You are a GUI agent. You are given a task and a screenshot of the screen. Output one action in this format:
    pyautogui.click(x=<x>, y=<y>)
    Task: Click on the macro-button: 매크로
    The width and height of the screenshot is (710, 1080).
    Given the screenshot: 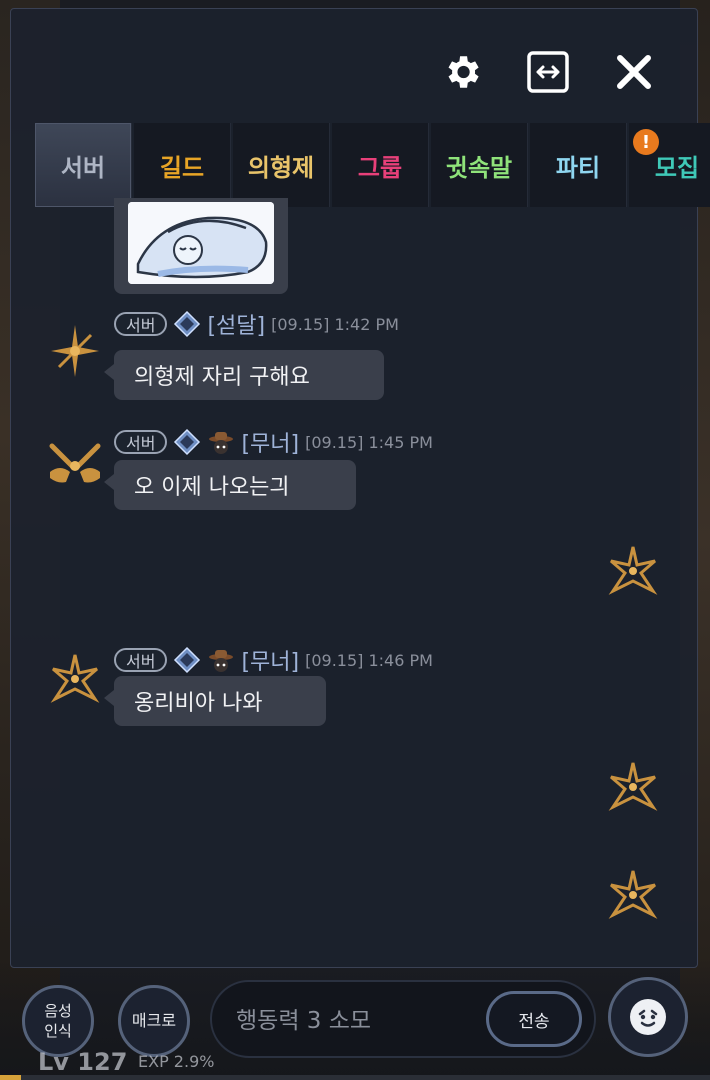 What is the action you would take?
    pyautogui.click(x=154, y=1021)
    